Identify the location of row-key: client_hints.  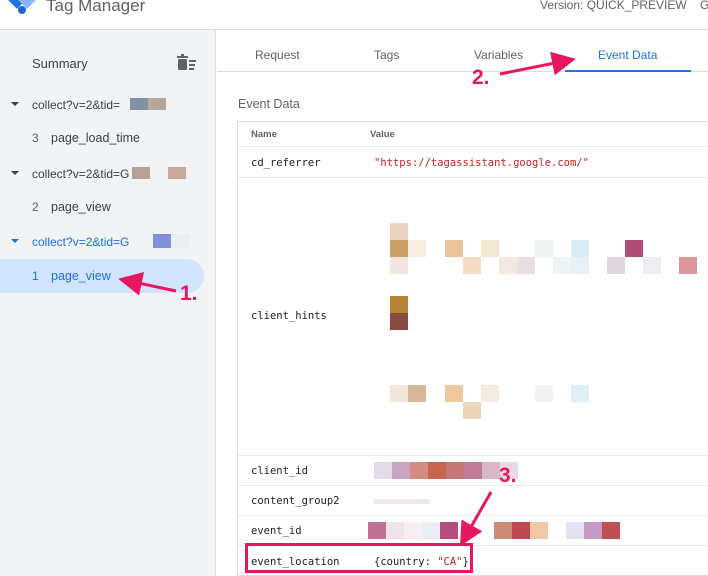
(289, 316).